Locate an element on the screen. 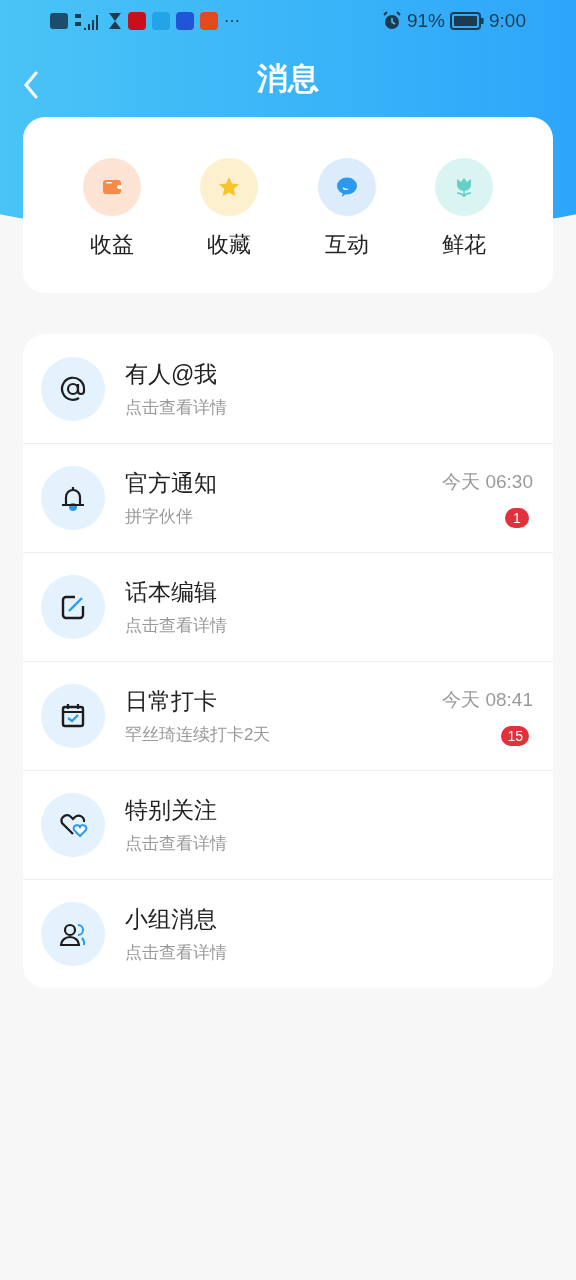  battery-icon is located at coordinates (467, 21).